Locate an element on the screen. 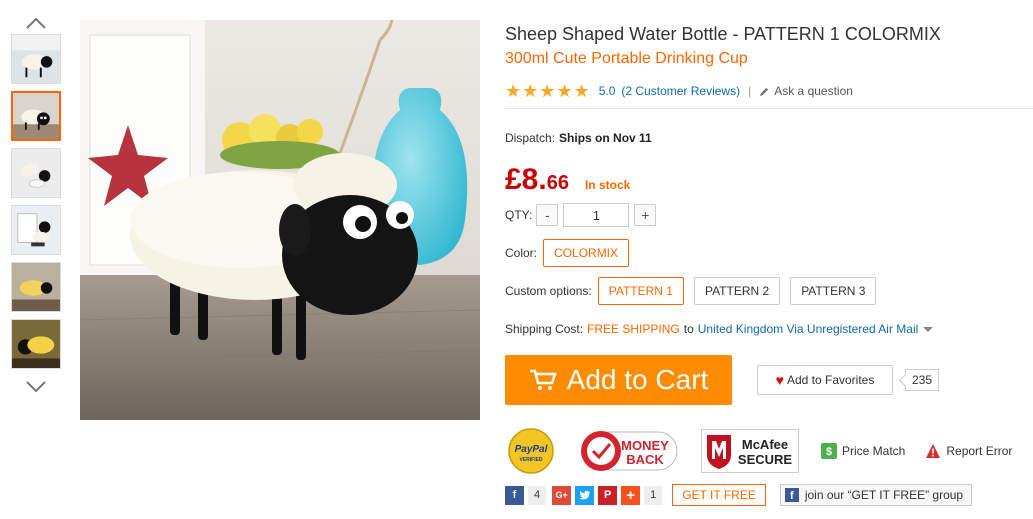 The height and width of the screenshot is (519, 1033). color-option-colormix: COLORMIX is located at coordinates (586, 253).